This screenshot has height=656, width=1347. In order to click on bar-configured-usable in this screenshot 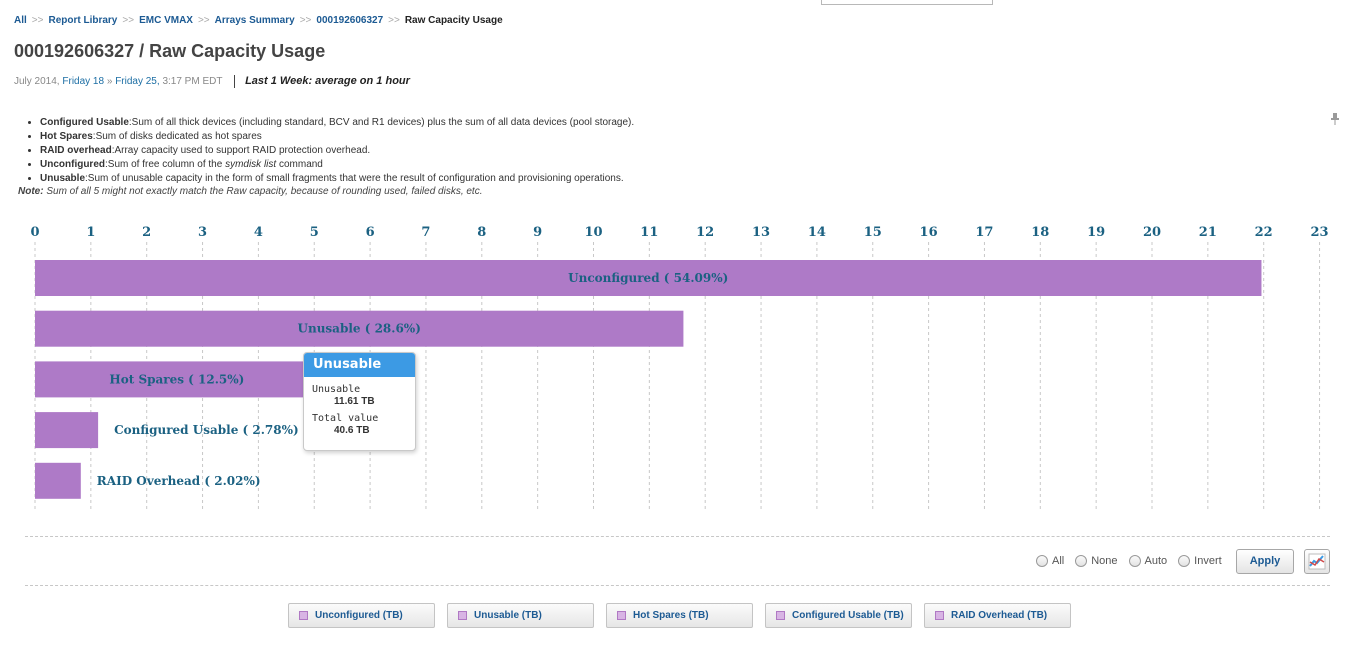, I will do `click(67, 430)`.